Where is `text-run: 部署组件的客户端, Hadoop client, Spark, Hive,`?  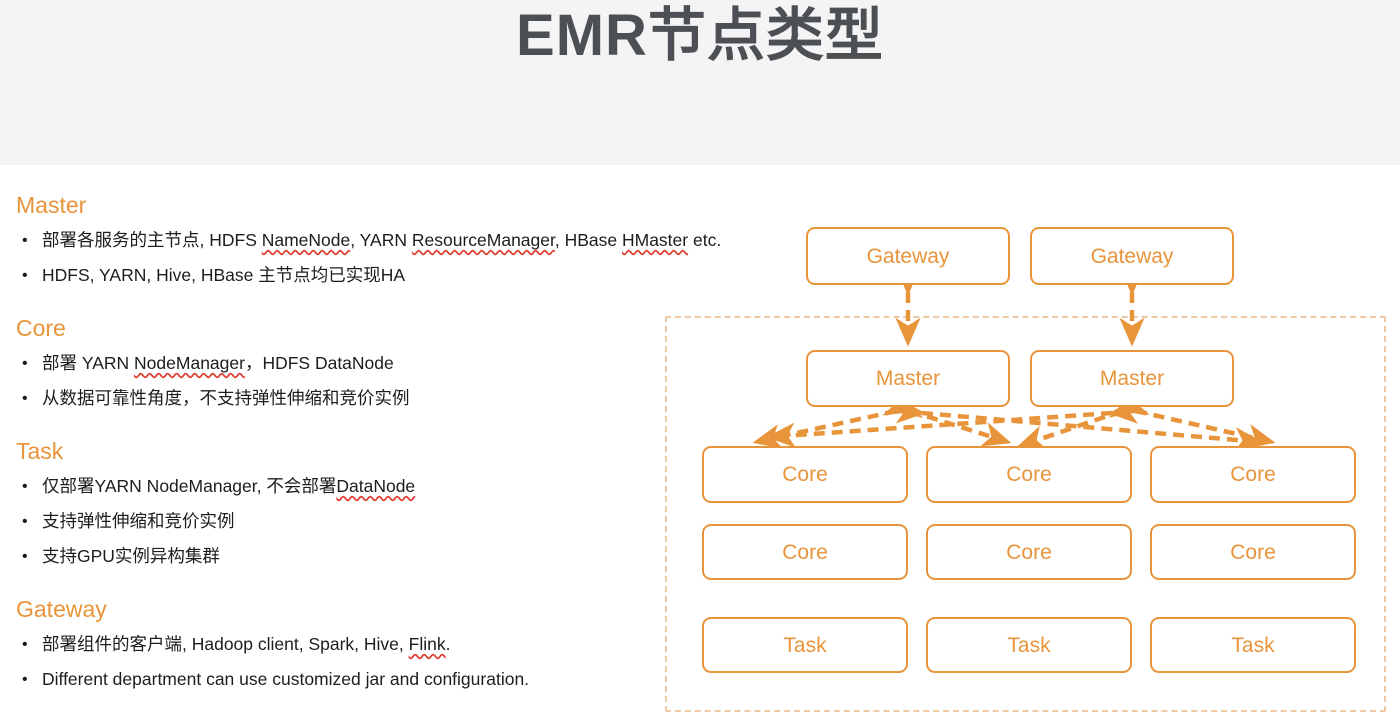
text-run: 部署组件的客户端, Hadoop client, Spark, Hive, is located at coordinates (225, 644).